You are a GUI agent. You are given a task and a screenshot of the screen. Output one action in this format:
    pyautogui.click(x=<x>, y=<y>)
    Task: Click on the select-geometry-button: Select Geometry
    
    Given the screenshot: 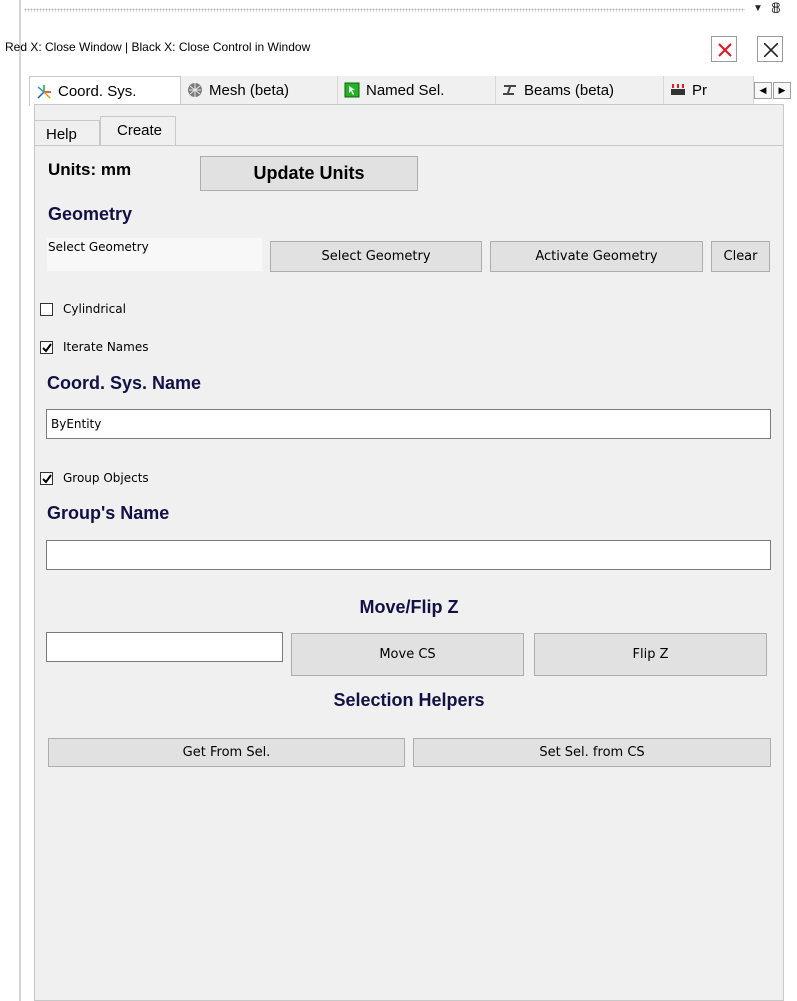 What is the action you would take?
    pyautogui.click(x=376, y=256)
    